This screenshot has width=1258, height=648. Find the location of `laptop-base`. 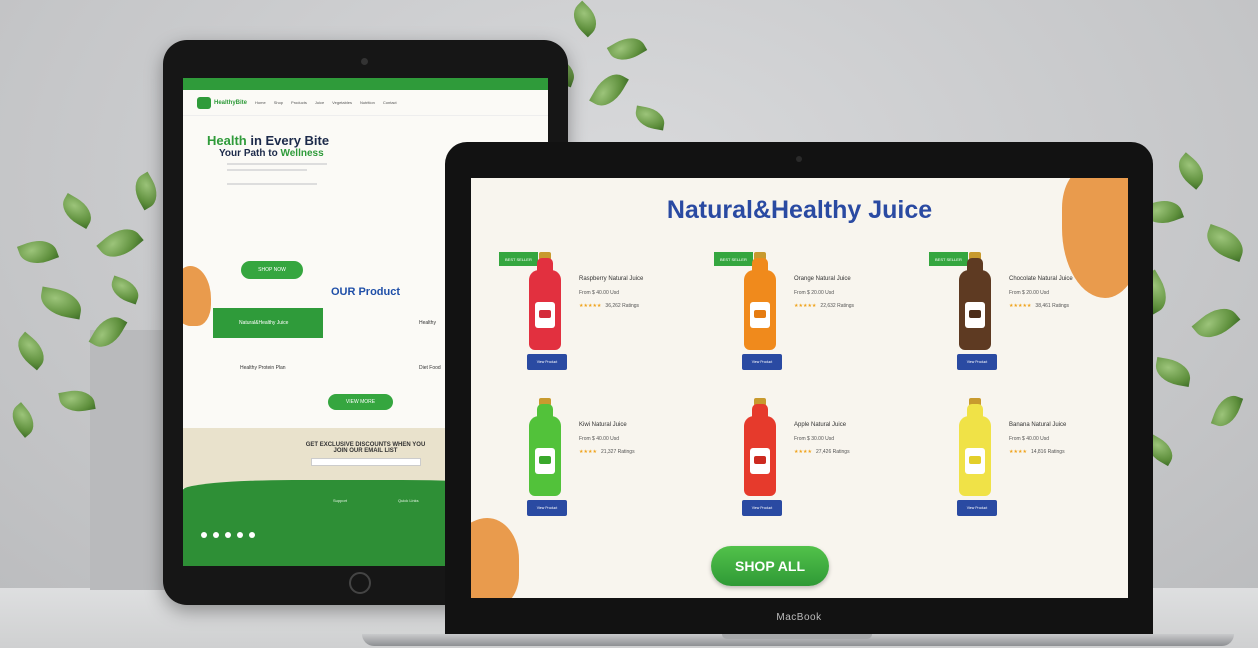

laptop-base is located at coordinates (798, 640).